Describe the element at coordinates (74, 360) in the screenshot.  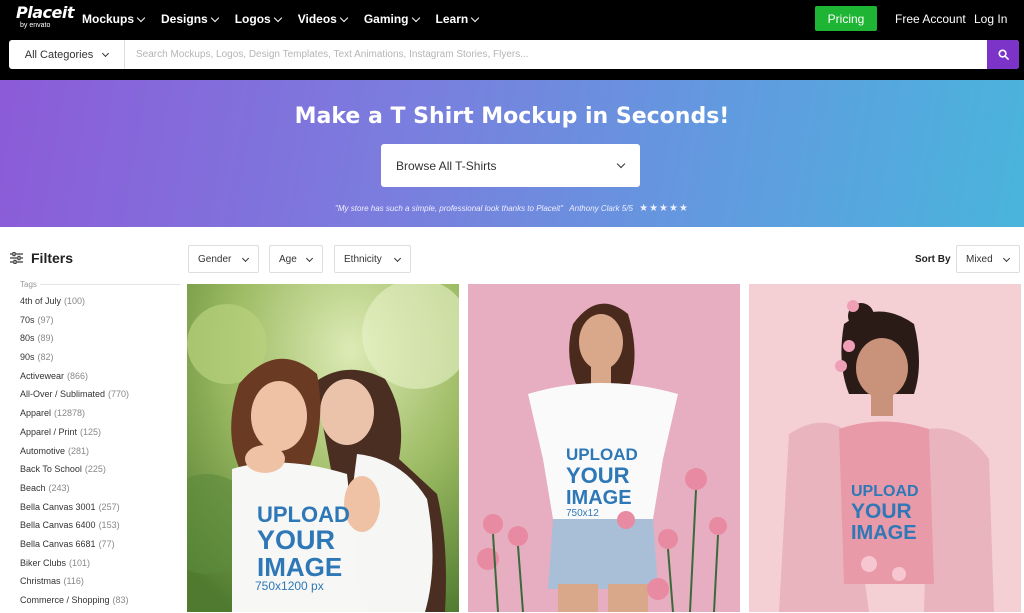
I see `tag-item: 90s (82)` at that location.